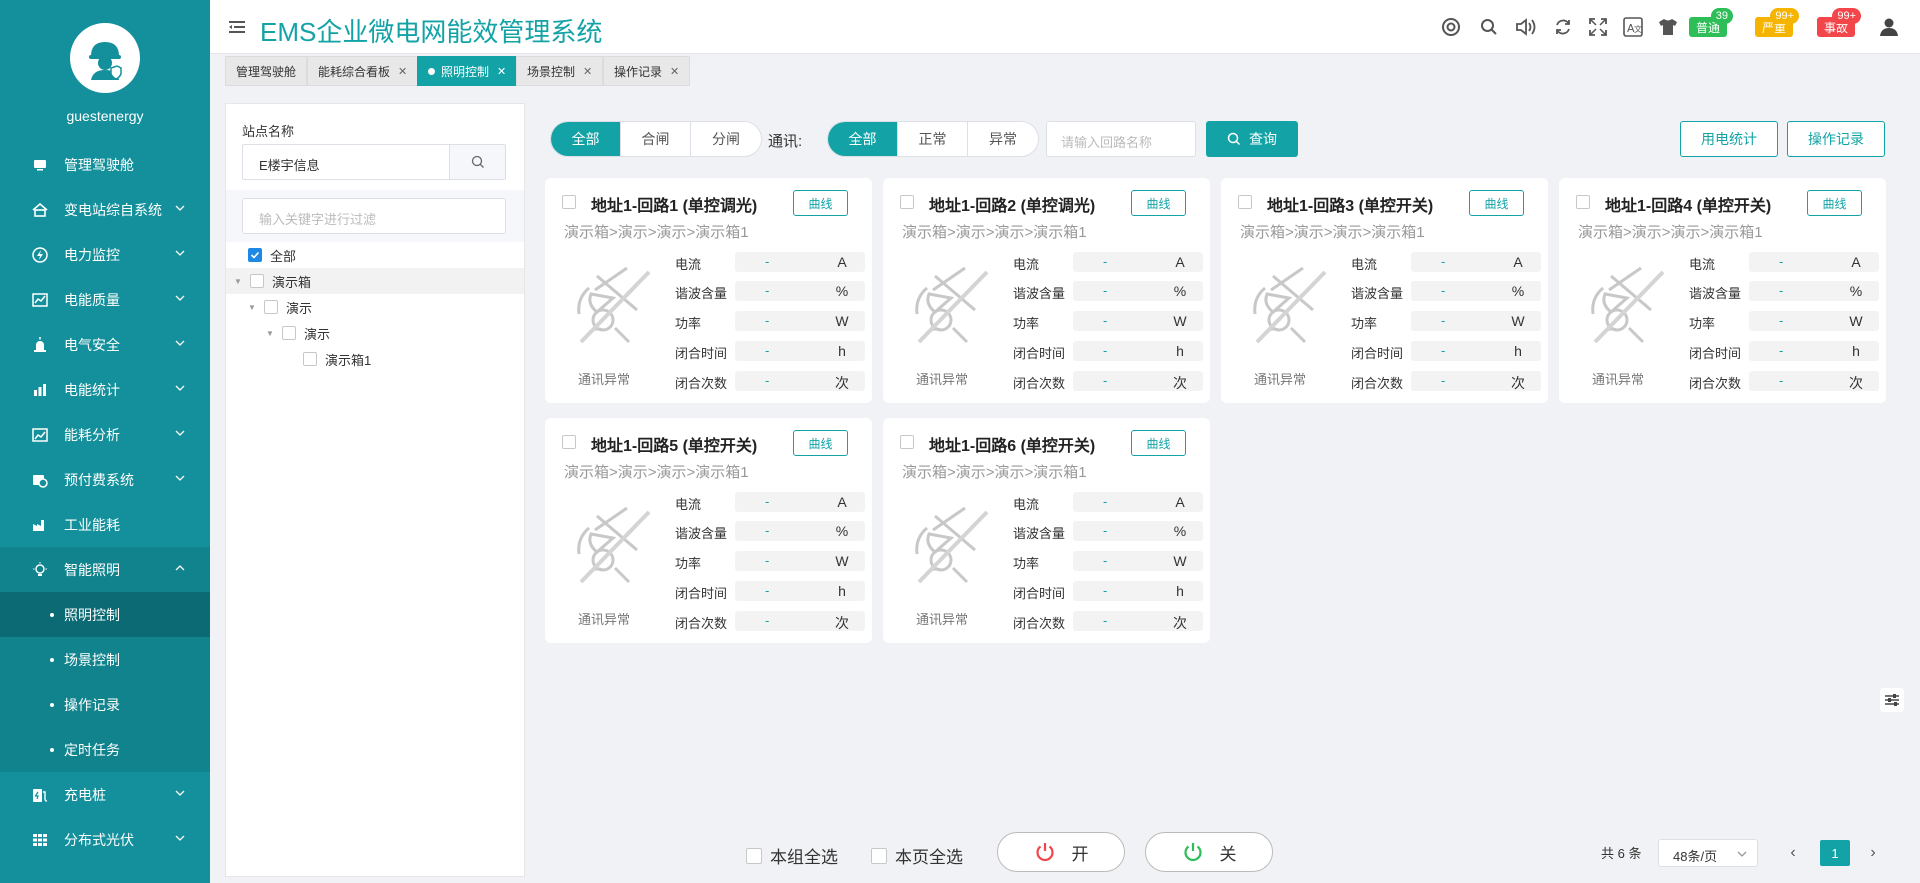  I want to click on sidebar-item-factory: 工业能耗, so click(105, 524).